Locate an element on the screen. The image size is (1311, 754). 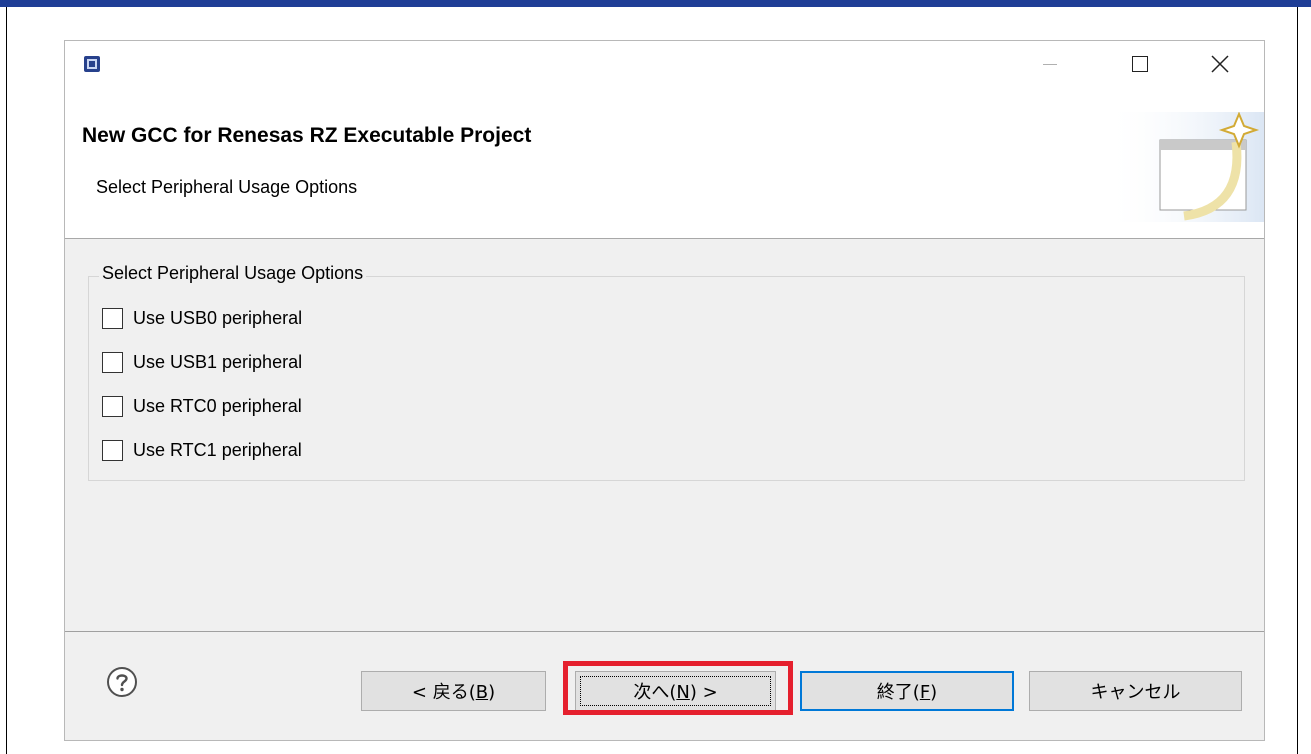
minimize-icon is located at coordinates (1050, 64).